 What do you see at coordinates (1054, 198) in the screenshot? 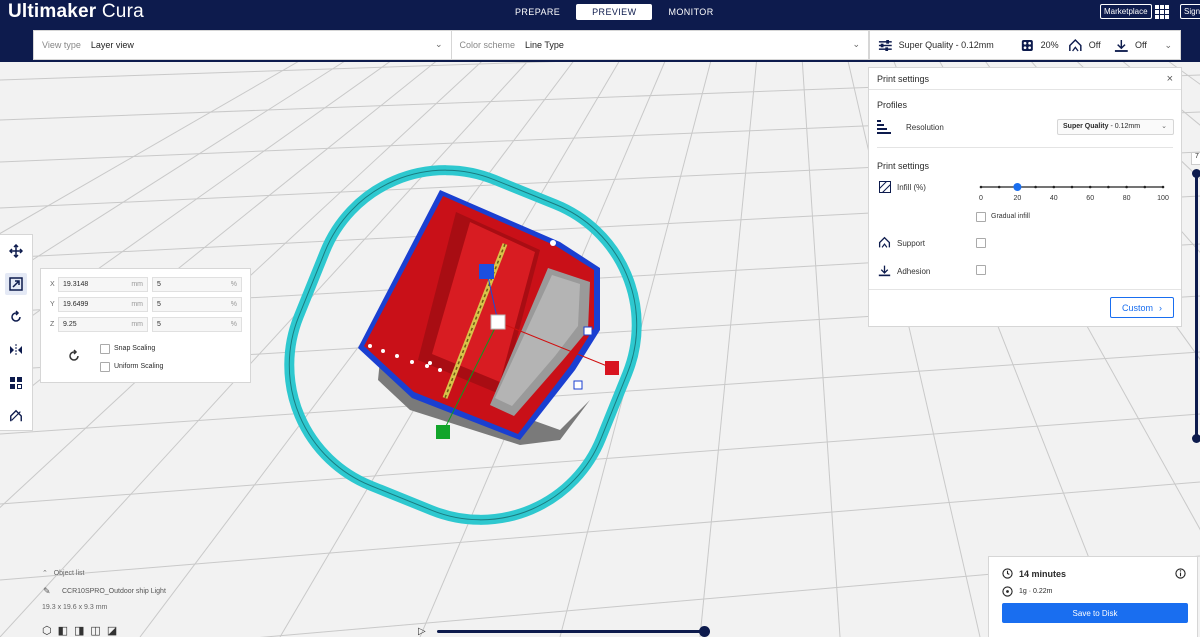
I see `infill-tick-label: 40` at bounding box center [1054, 198].